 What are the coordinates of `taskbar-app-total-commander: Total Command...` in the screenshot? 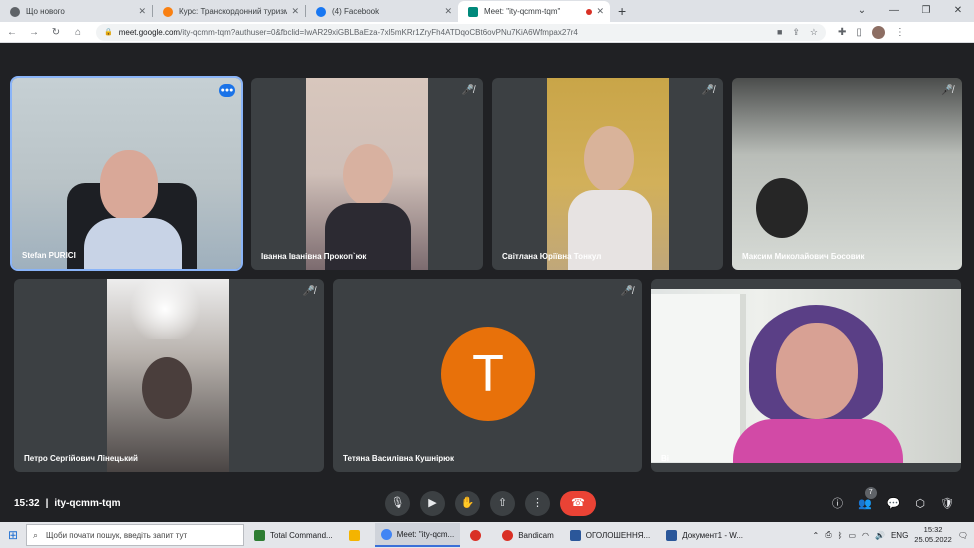 It's located at (293, 535).